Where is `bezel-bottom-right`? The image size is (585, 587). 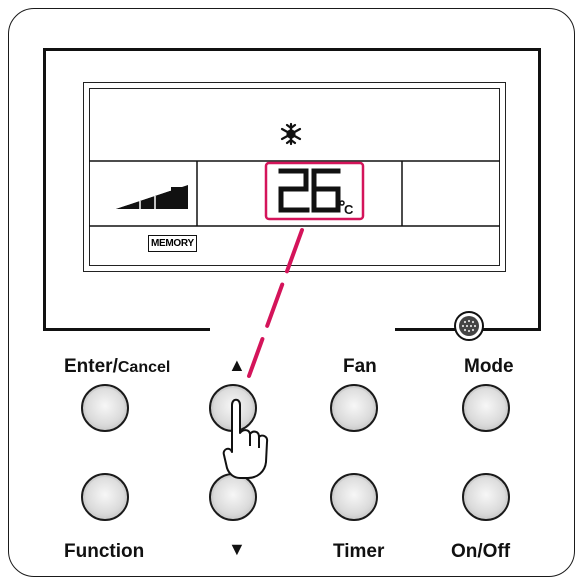
bezel-bottom-right is located at coordinates (468, 329).